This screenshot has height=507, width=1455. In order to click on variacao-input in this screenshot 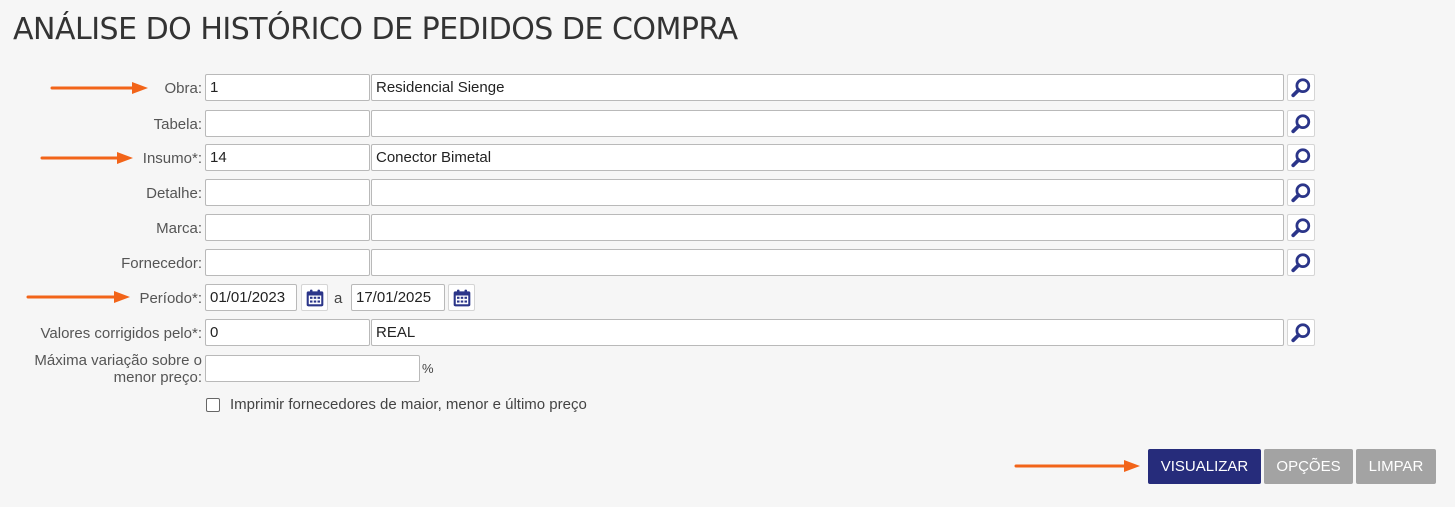, I will do `click(312, 368)`.